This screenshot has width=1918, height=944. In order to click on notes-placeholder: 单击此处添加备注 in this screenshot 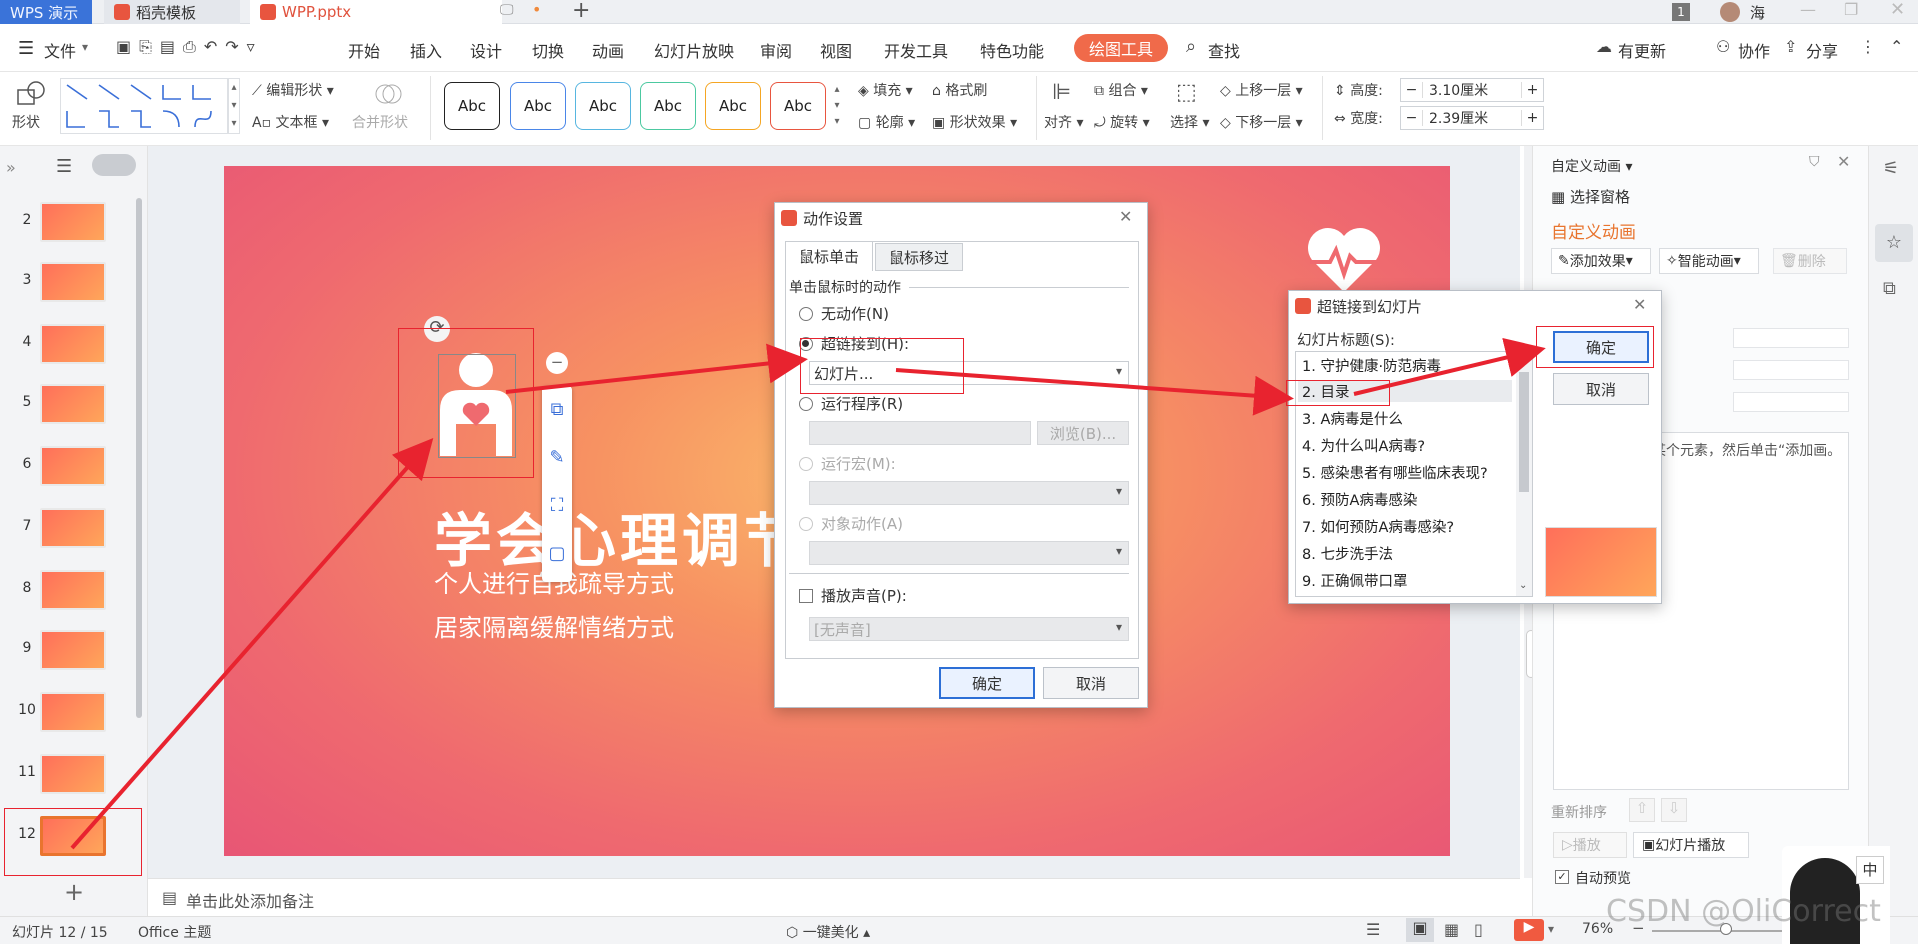, I will do `click(250, 900)`.